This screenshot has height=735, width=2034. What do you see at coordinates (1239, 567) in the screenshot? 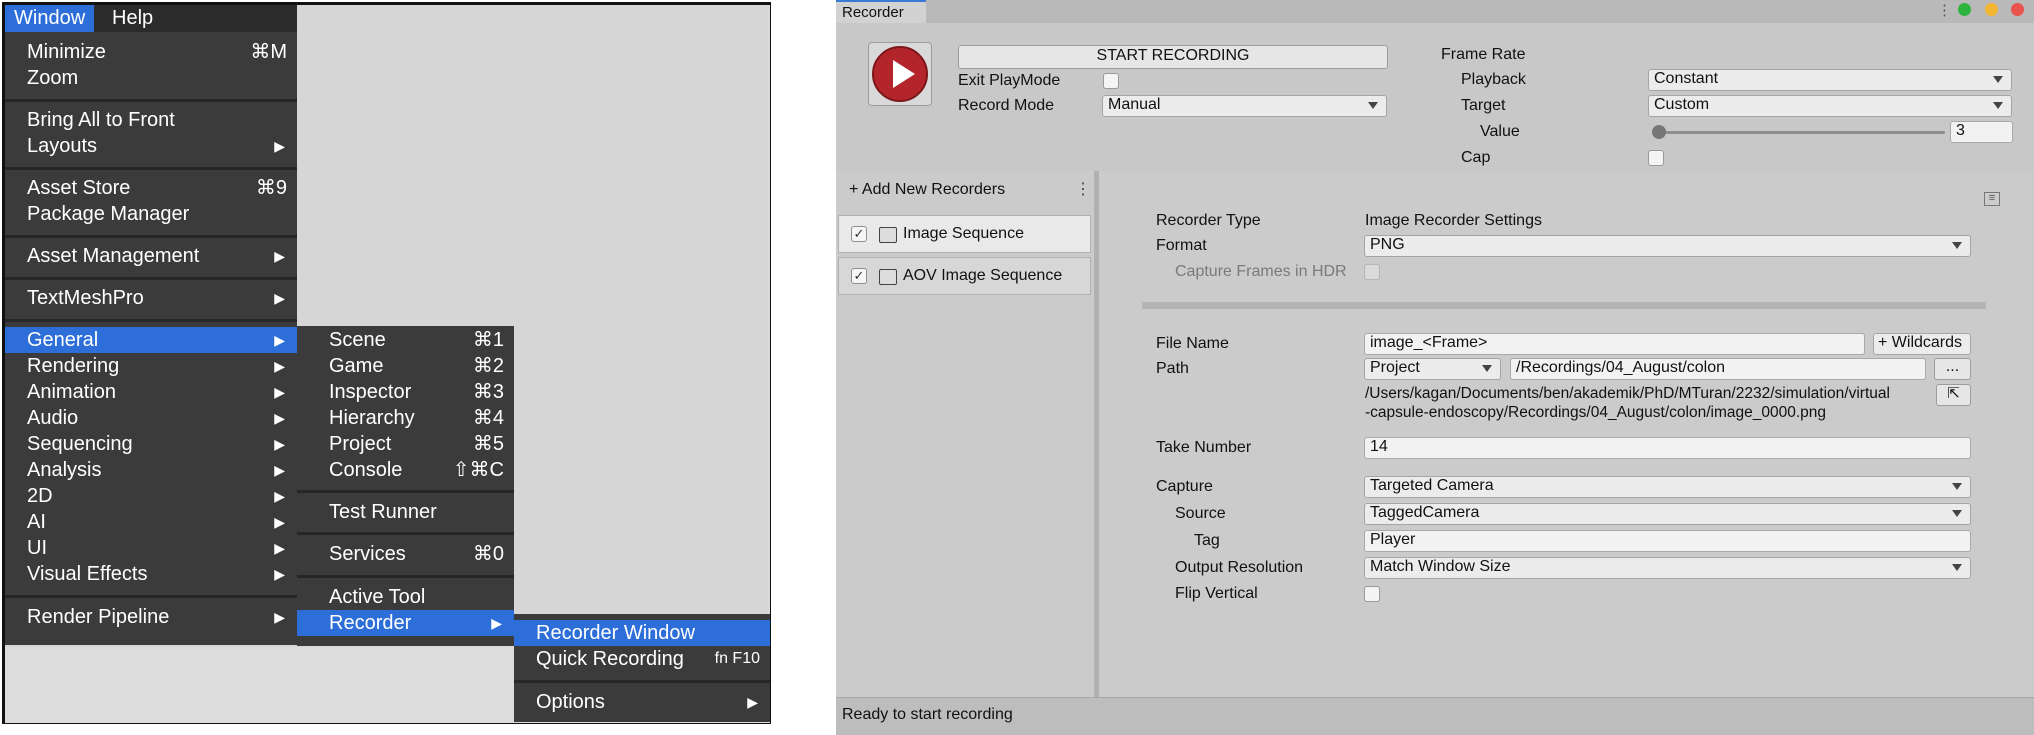
I see `output-resolution-label: Output Resolution` at bounding box center [1239, 567].